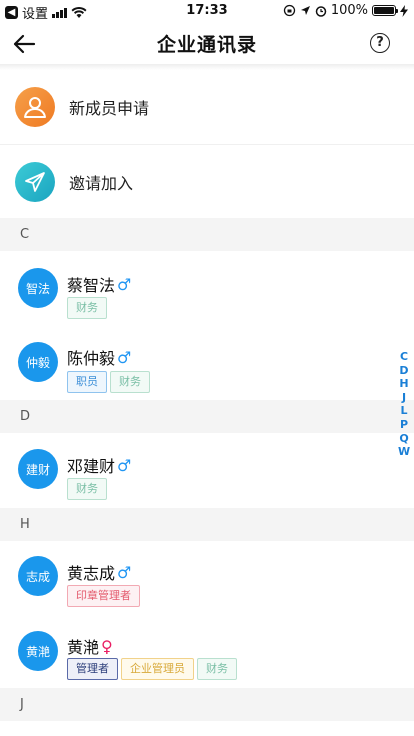 The image size is (414, 736). I want to click on alphabet-index-bar: C D H J L P Q W, so click(404, 404).